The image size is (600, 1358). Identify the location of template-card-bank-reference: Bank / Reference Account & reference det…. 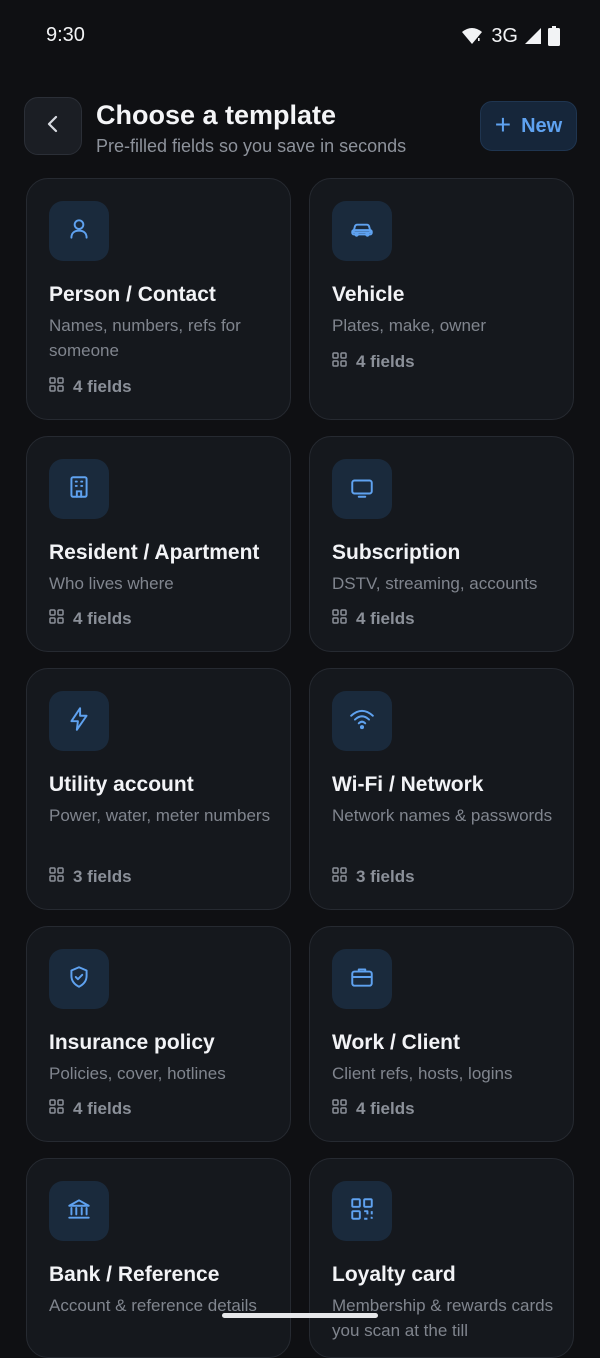
(158, 1258).